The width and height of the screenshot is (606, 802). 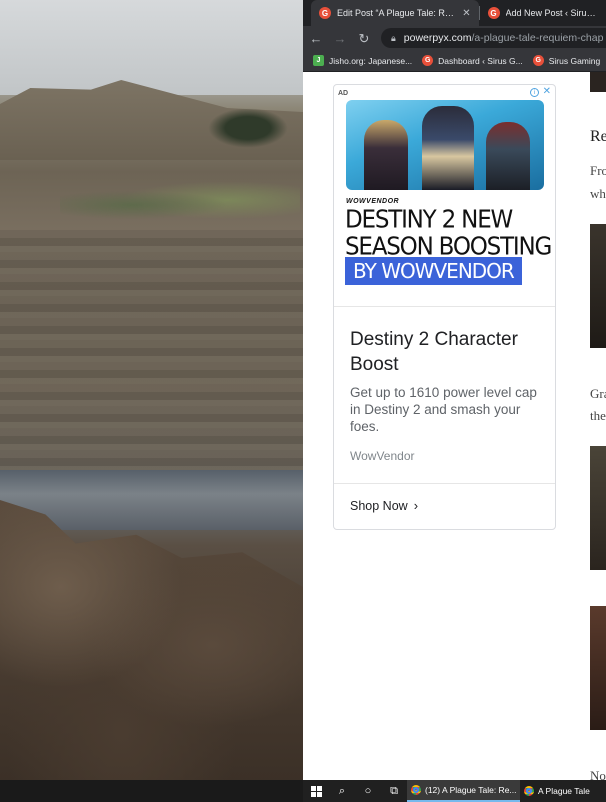 What do you see at coordinates (382, 456) in the screenshot?
I see `ad-advertiser: WowVendor` at bounding box center [382, 456].